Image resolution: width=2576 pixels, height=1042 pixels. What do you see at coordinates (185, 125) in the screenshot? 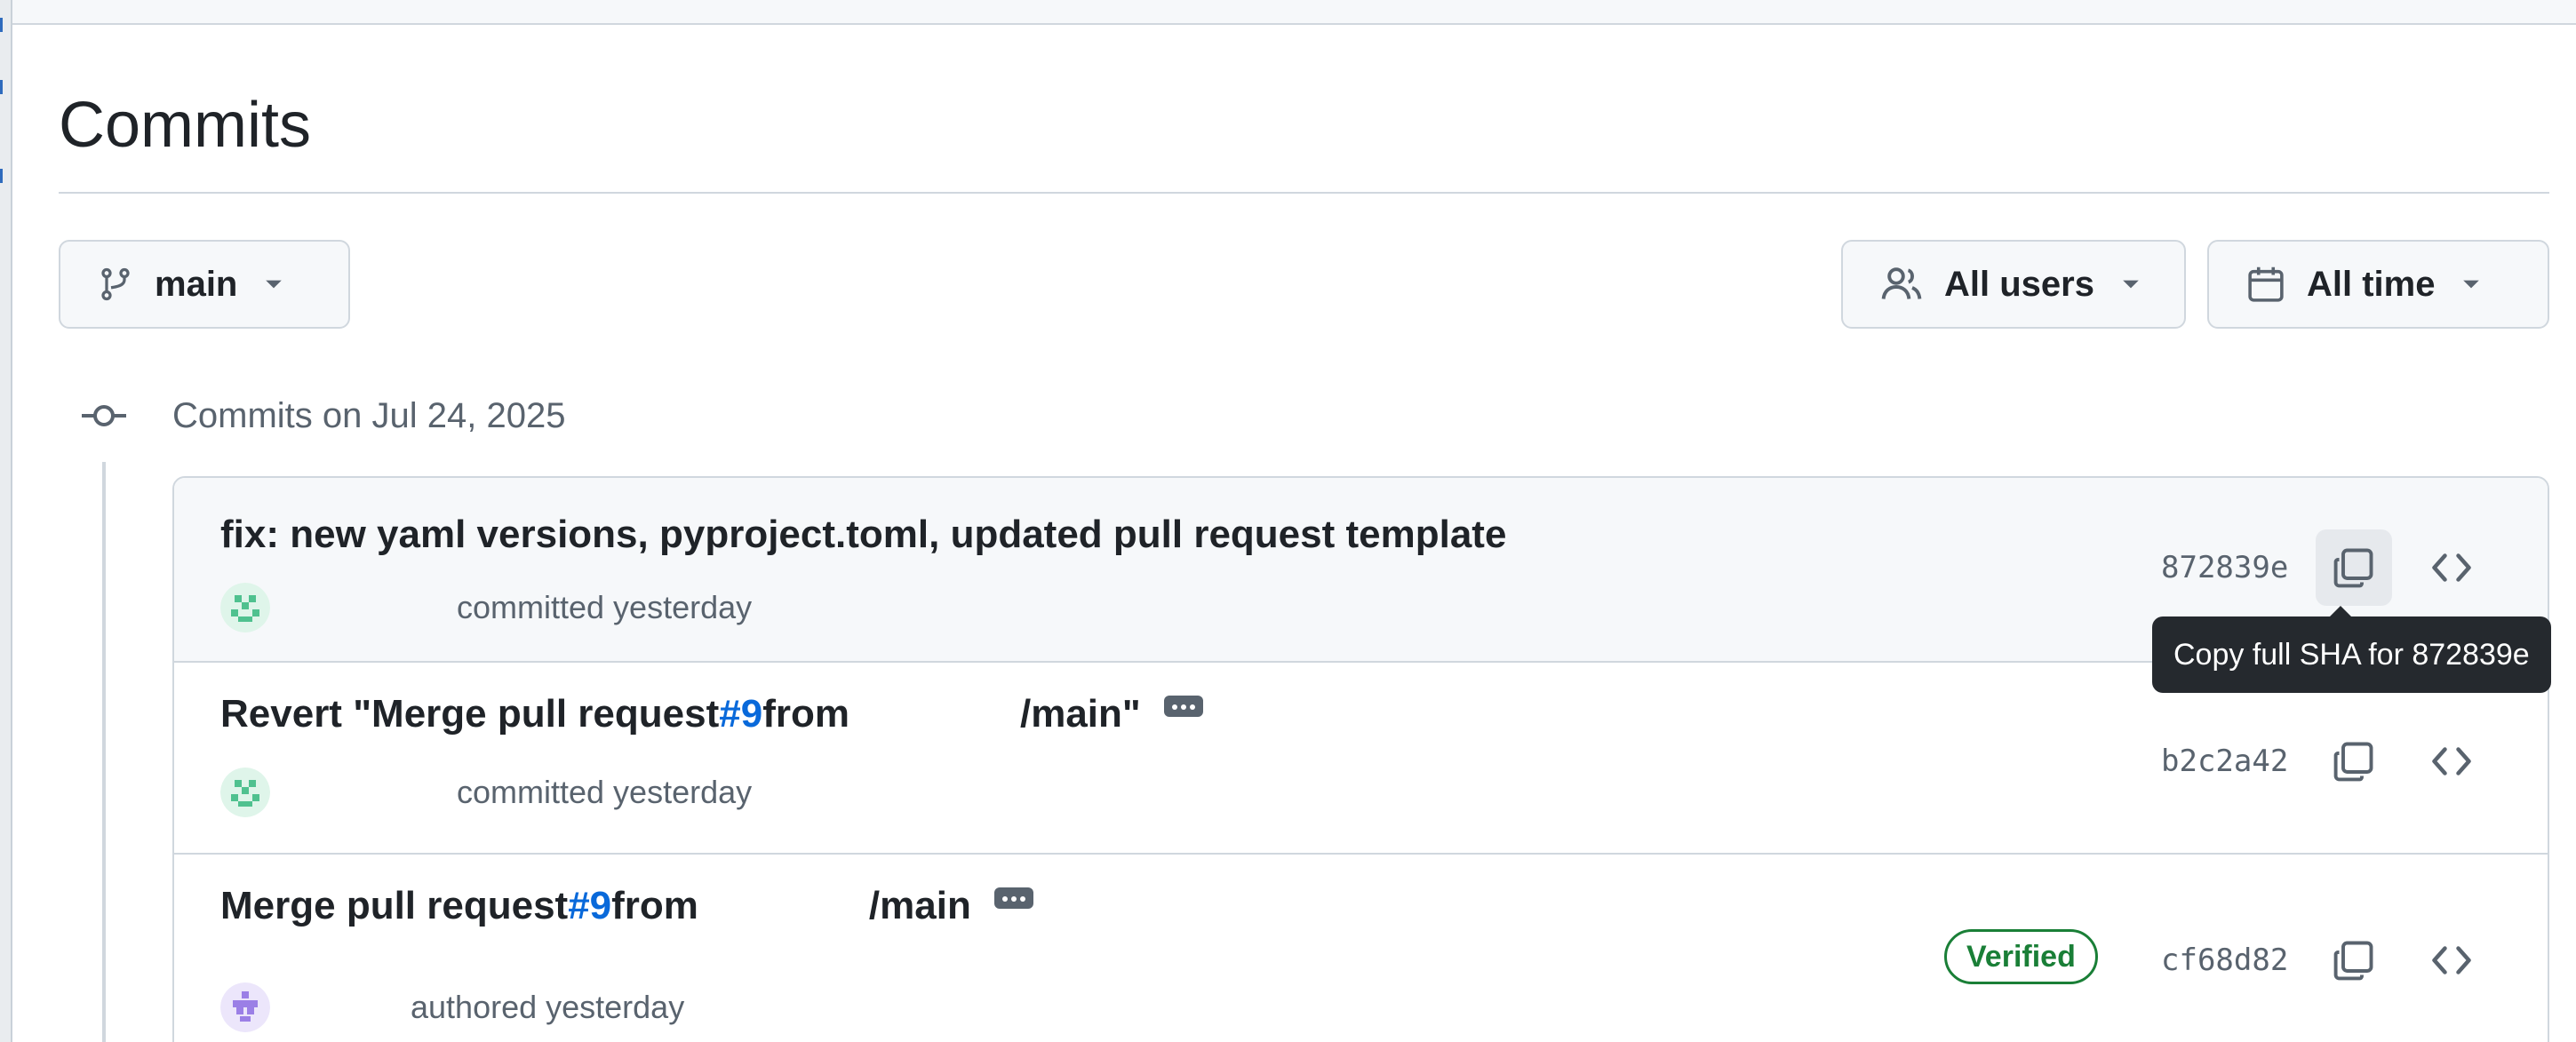
I see `page-title: Commits` at bounding box center [185, 125].